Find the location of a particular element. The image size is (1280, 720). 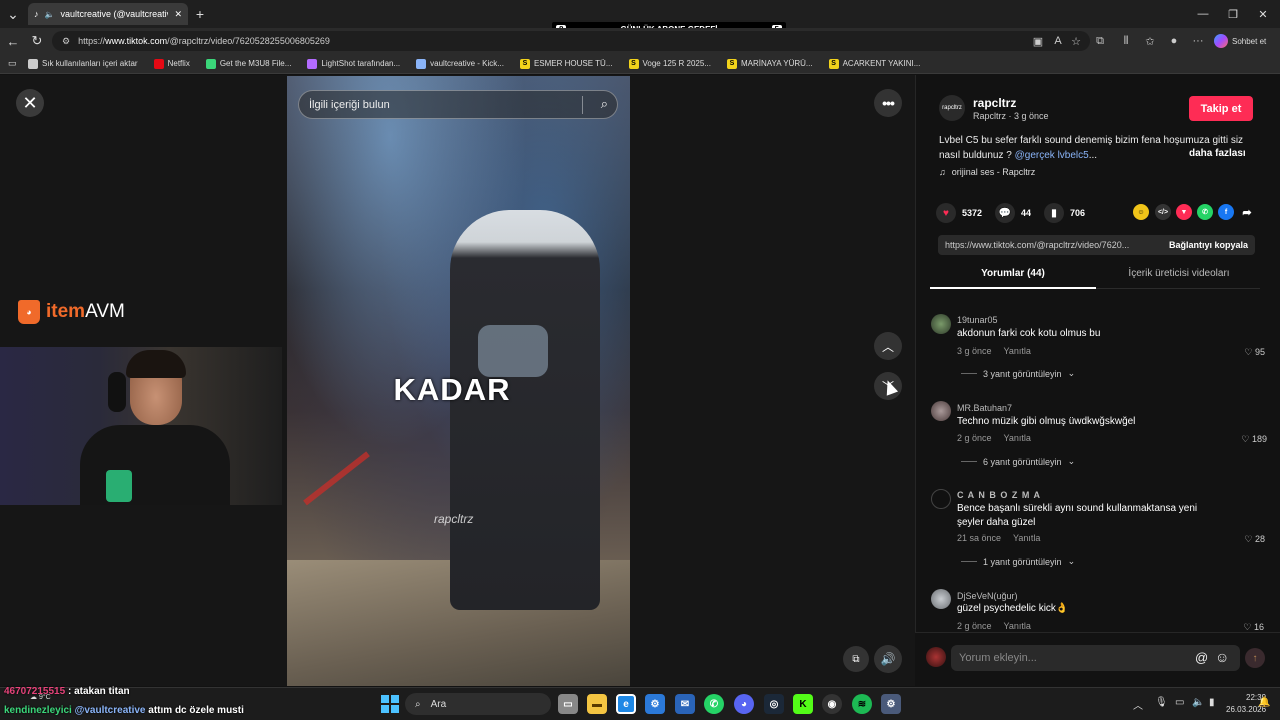

send-comment-icon: ↑ is located at coordinates (1255, 658).